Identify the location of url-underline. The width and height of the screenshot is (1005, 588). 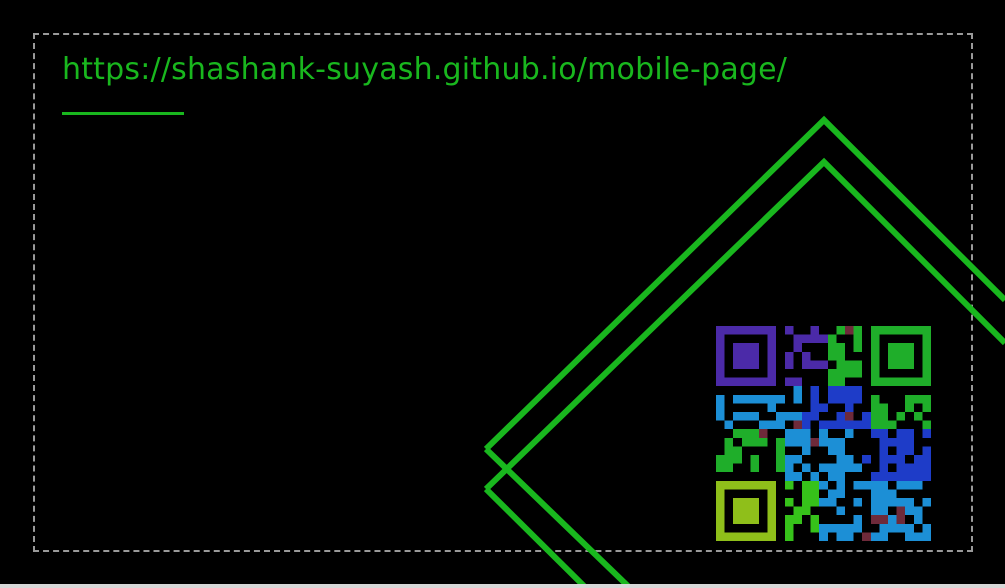
(123, 113).